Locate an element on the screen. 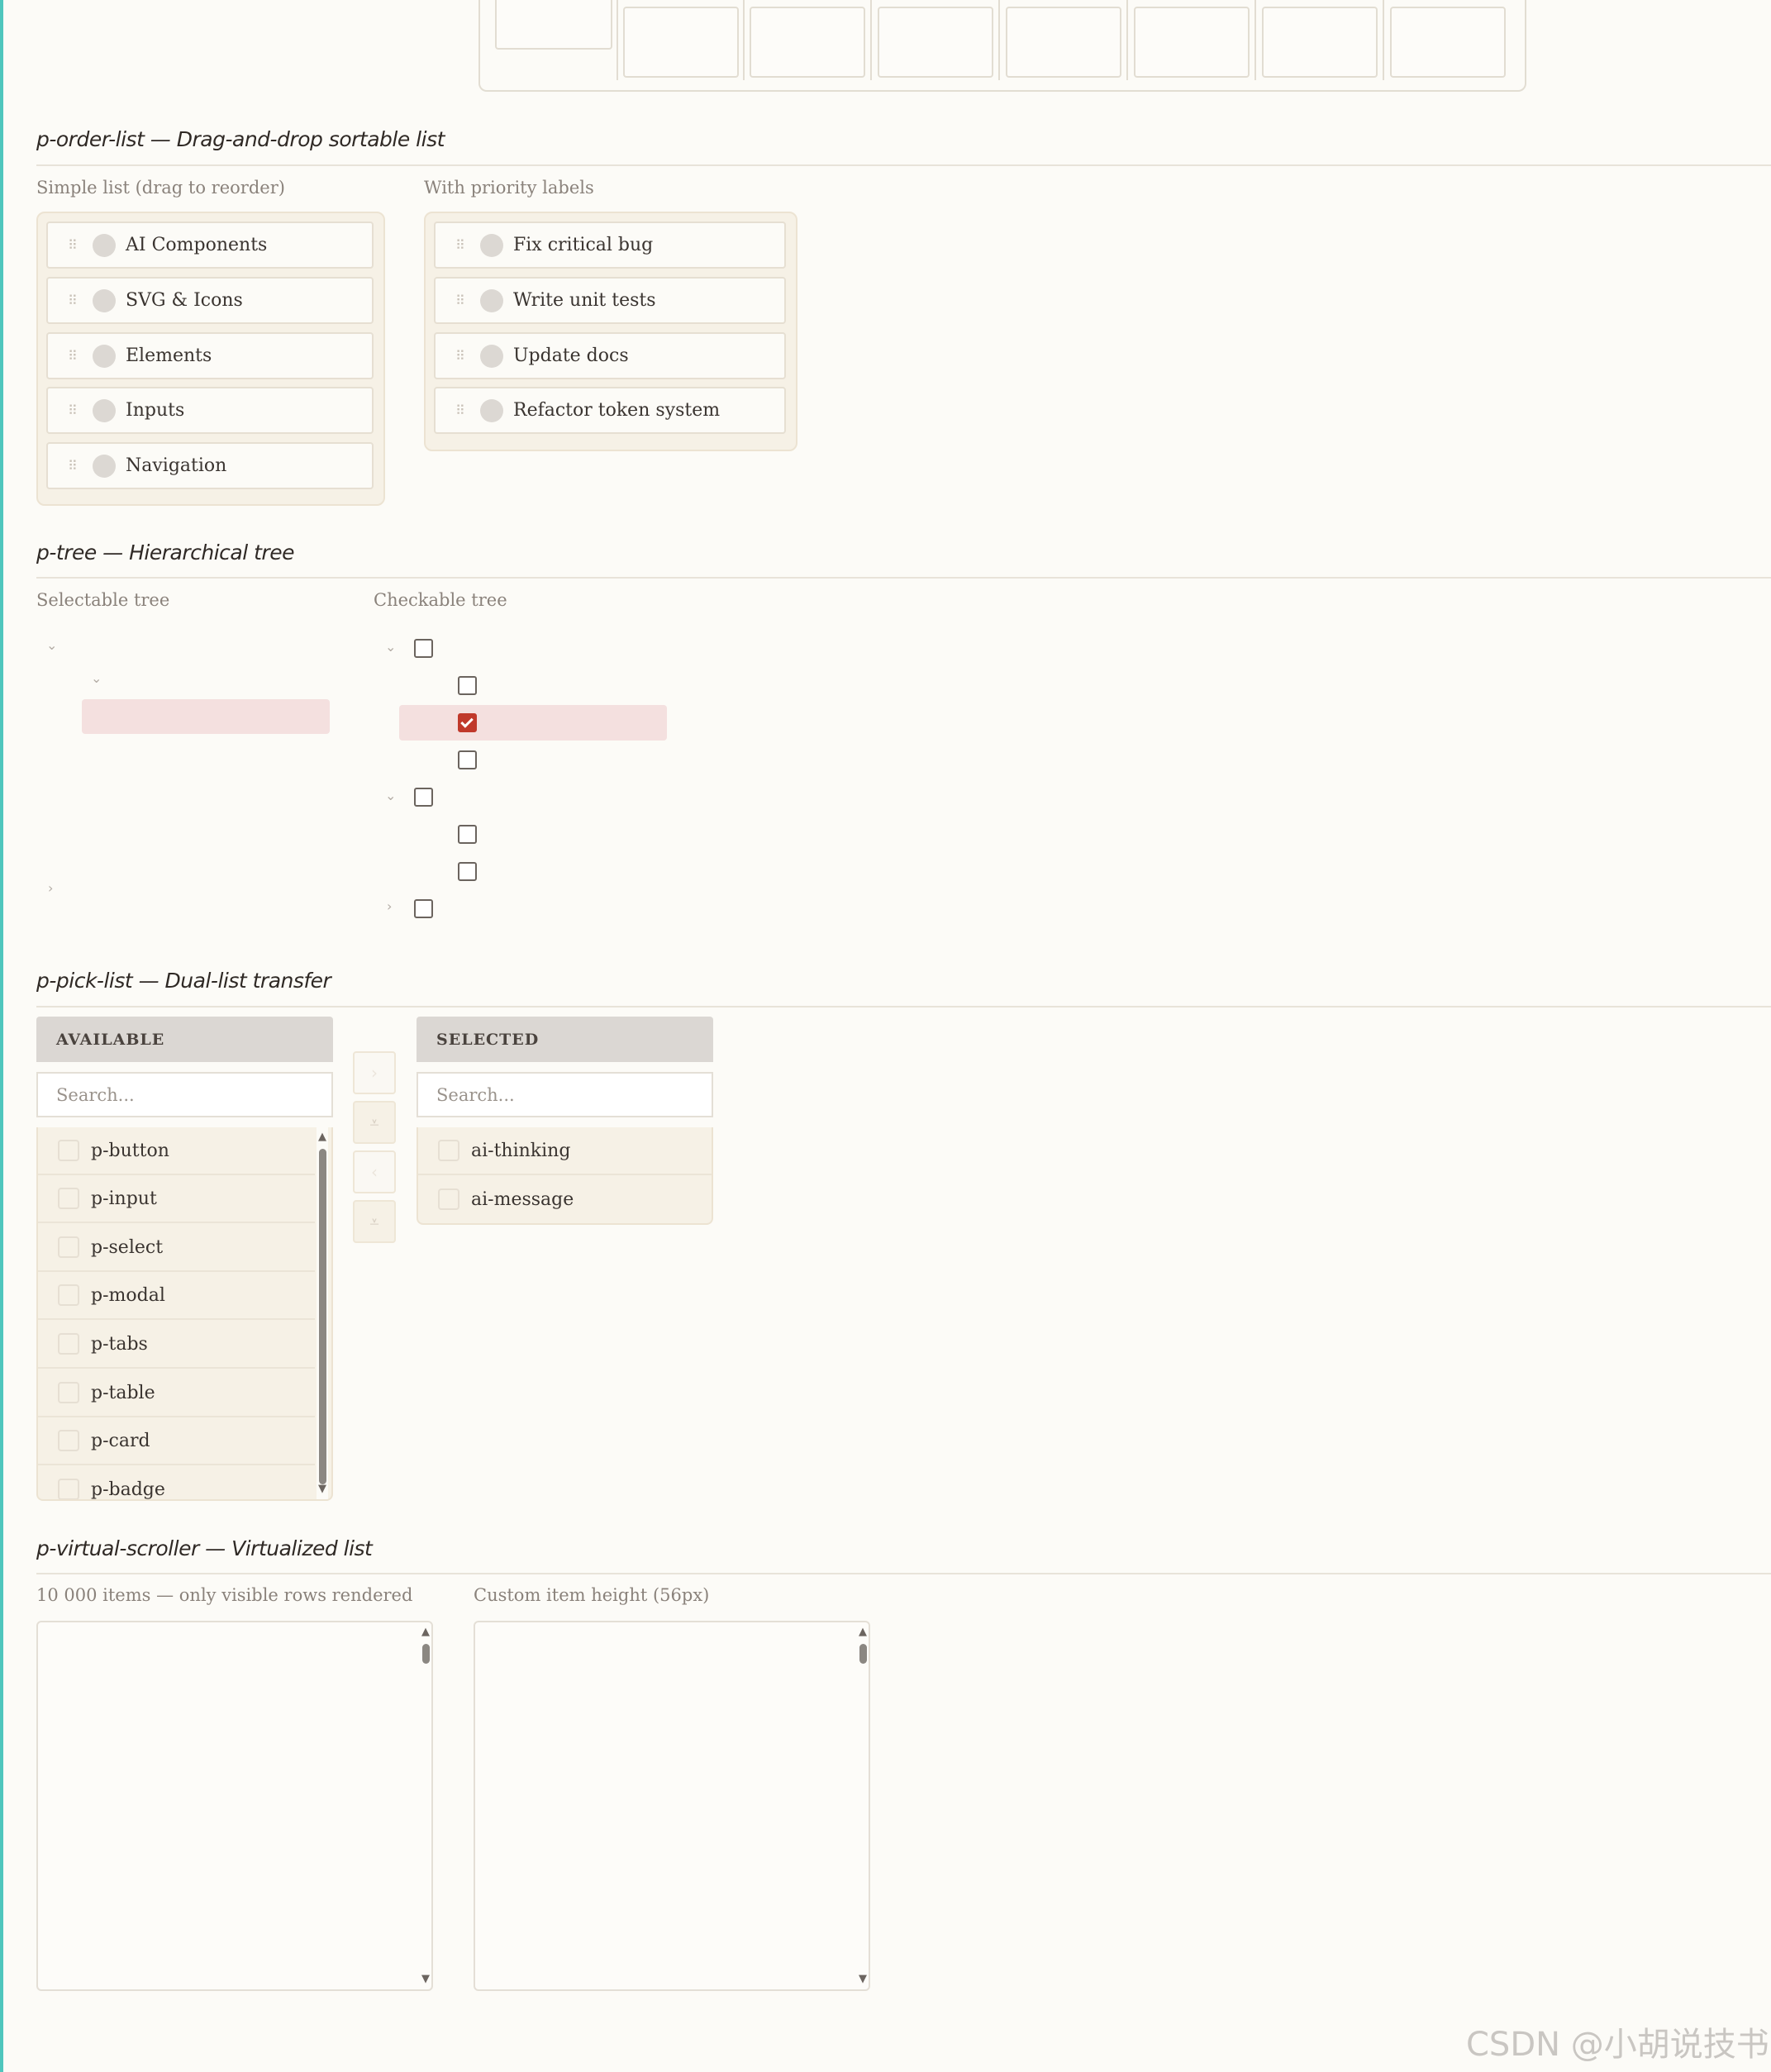 The width and height of the screenshot is (1771, 2072). move-all-left-button: ⩡ is located at coordinates (374, 1221).